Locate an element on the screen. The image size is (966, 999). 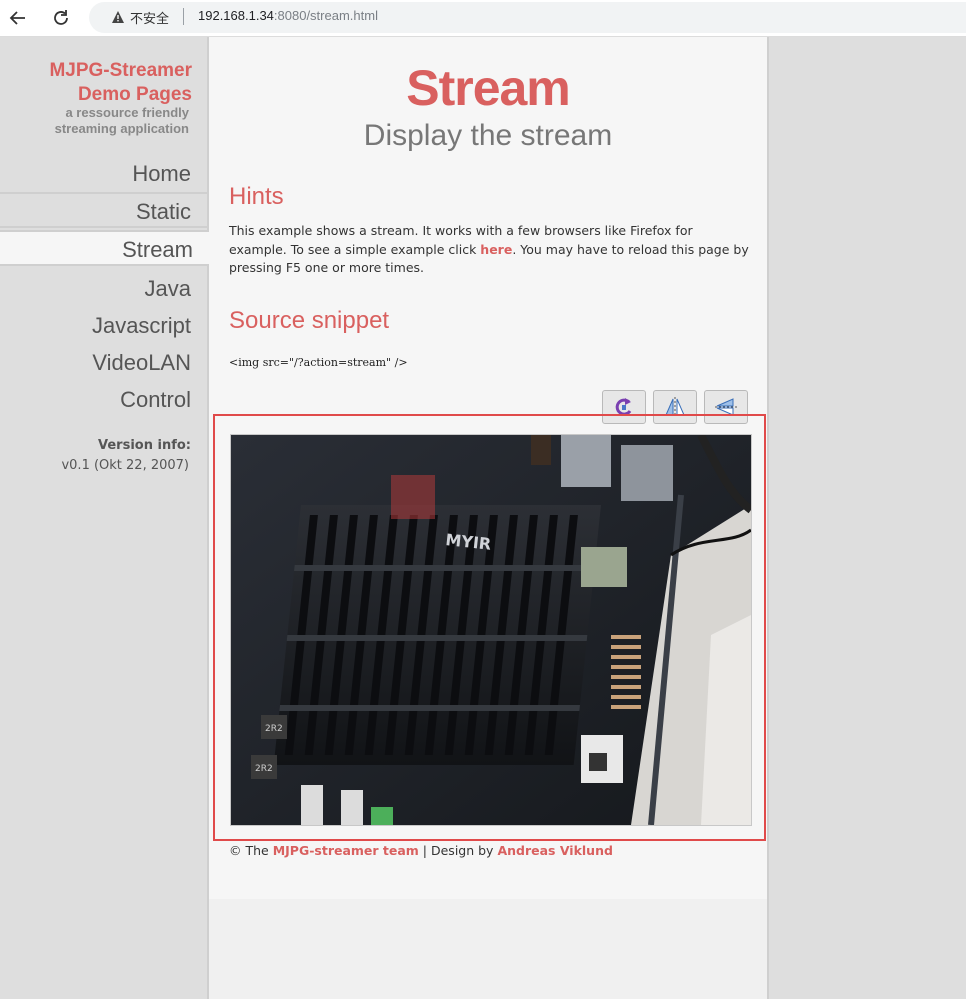
url-text: 192.168.1.34:8080/stream.html is located at coordinates (288, 15).